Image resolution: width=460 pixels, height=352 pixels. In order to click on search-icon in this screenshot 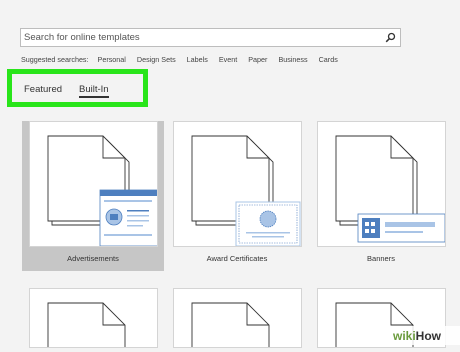, I will do `click(390, 37)`.